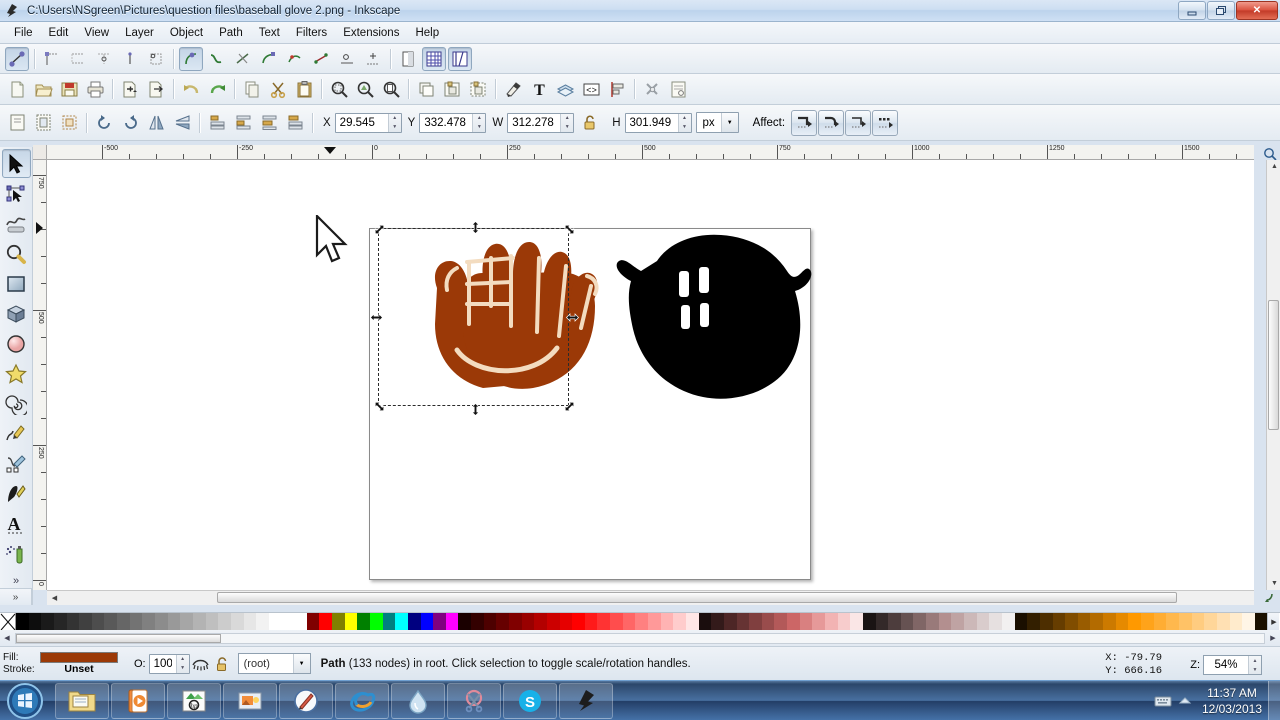  I want to click on snap-page-border-icon, so click(373, 59).